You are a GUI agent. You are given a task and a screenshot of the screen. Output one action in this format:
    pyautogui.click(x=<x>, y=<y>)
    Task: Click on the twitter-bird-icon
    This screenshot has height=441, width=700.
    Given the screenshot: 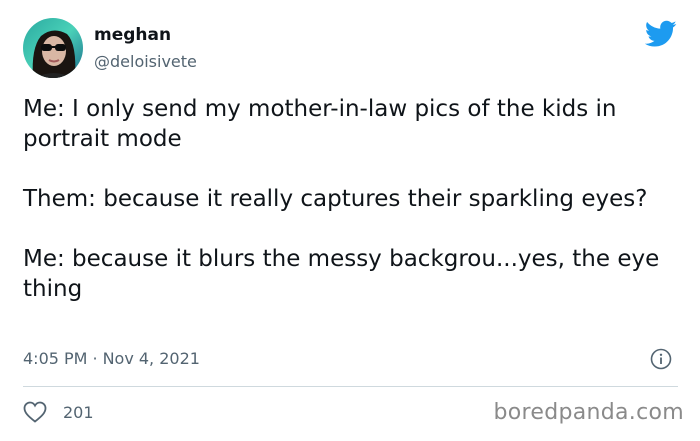 What is the action you would take?
    pyautogui.click(x=660, y=34)
    